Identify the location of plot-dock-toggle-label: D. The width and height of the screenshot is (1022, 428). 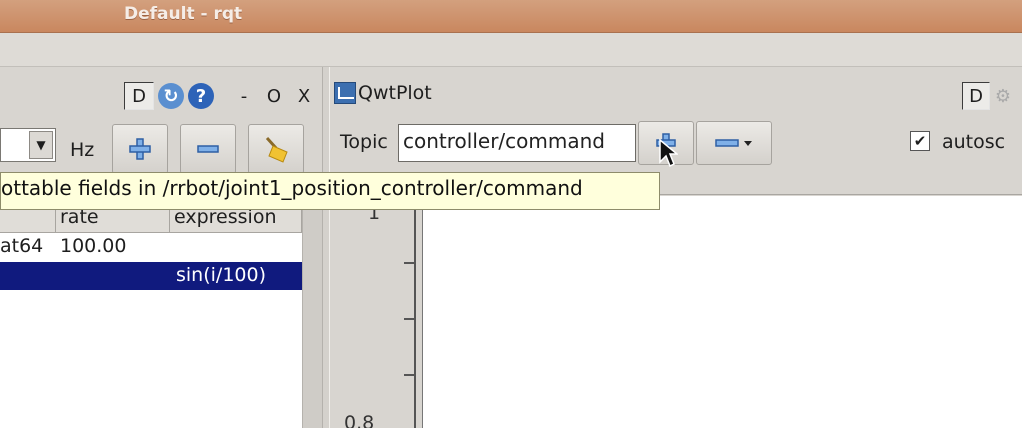
(976, 96).